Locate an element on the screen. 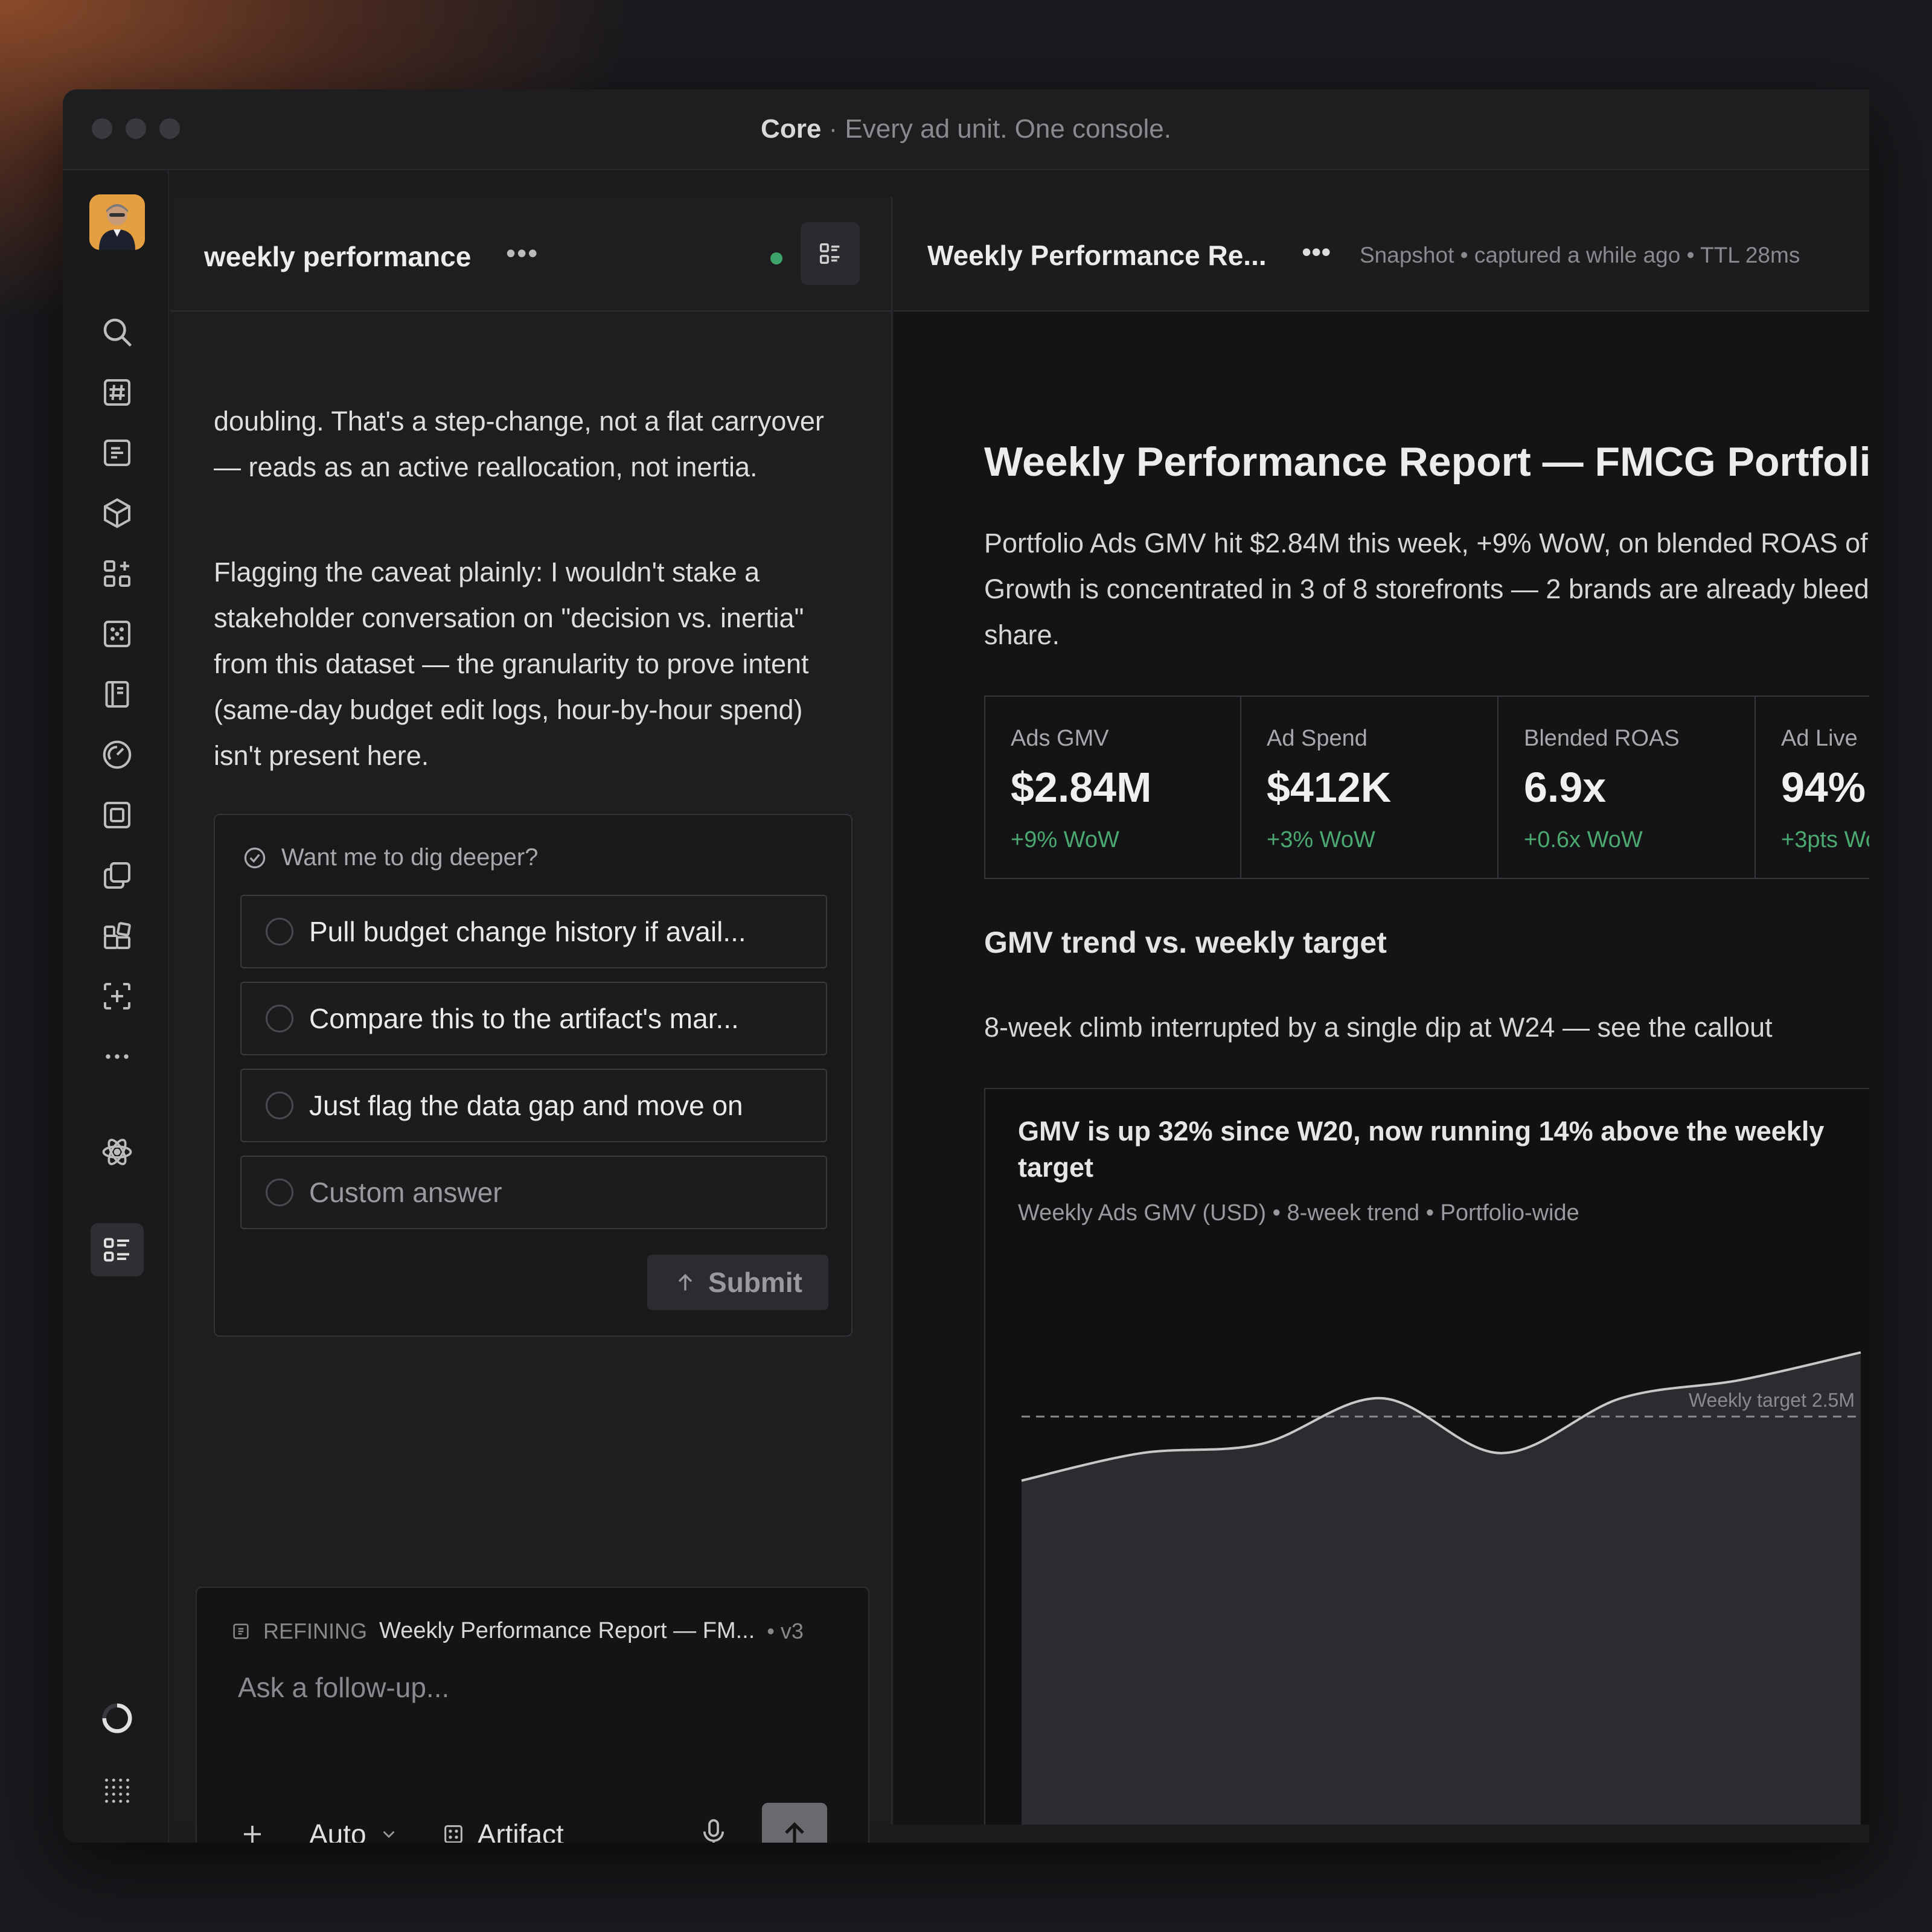 The image size is (1932, 1932). kpi-delta: +3pts WoW is located at coordinates (1825, 840).